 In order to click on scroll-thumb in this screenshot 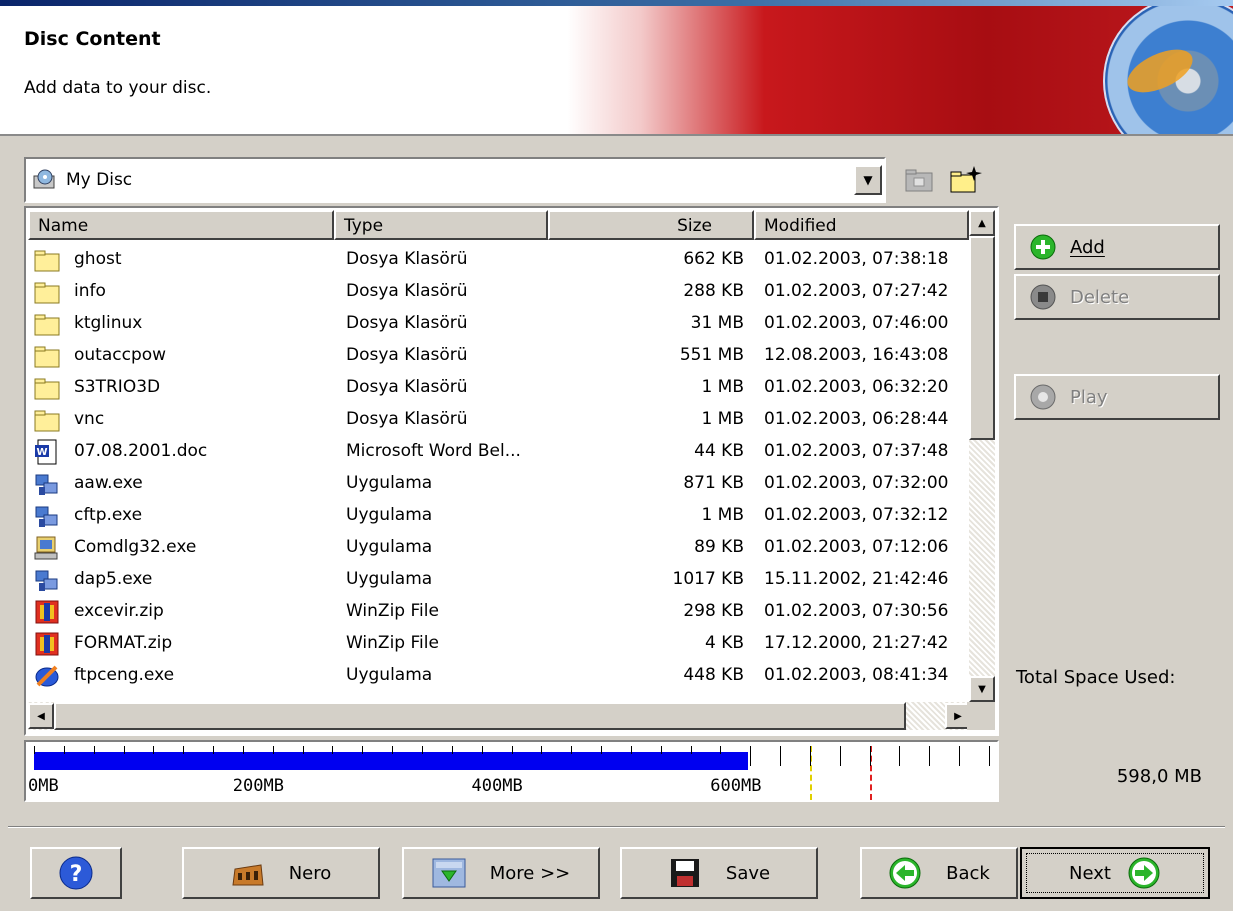, I will do `click(982, 338)`.